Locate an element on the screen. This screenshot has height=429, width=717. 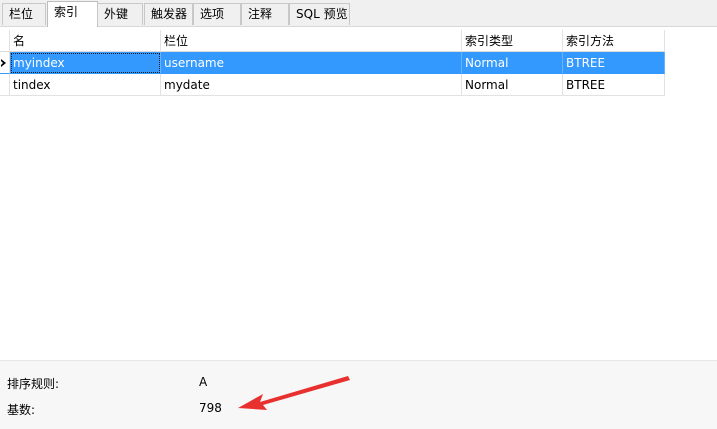
table-row: tindex mydate Normal BTREE is located at coordinates (332, 85).